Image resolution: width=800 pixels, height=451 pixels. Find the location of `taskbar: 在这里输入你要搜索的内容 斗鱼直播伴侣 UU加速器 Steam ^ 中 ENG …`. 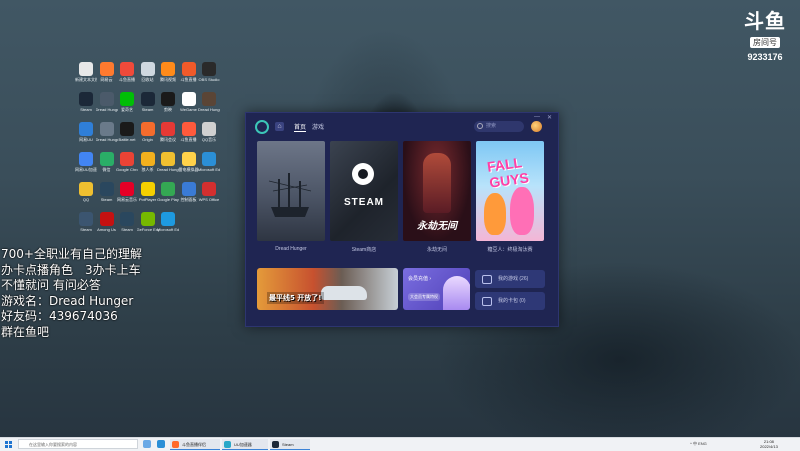

taskbar: 在这里输入你要搜索的内容 斗鱼直播伴侣 UU加速器 Steam ^ 中 ENG … is located at coordinates (400, 444).